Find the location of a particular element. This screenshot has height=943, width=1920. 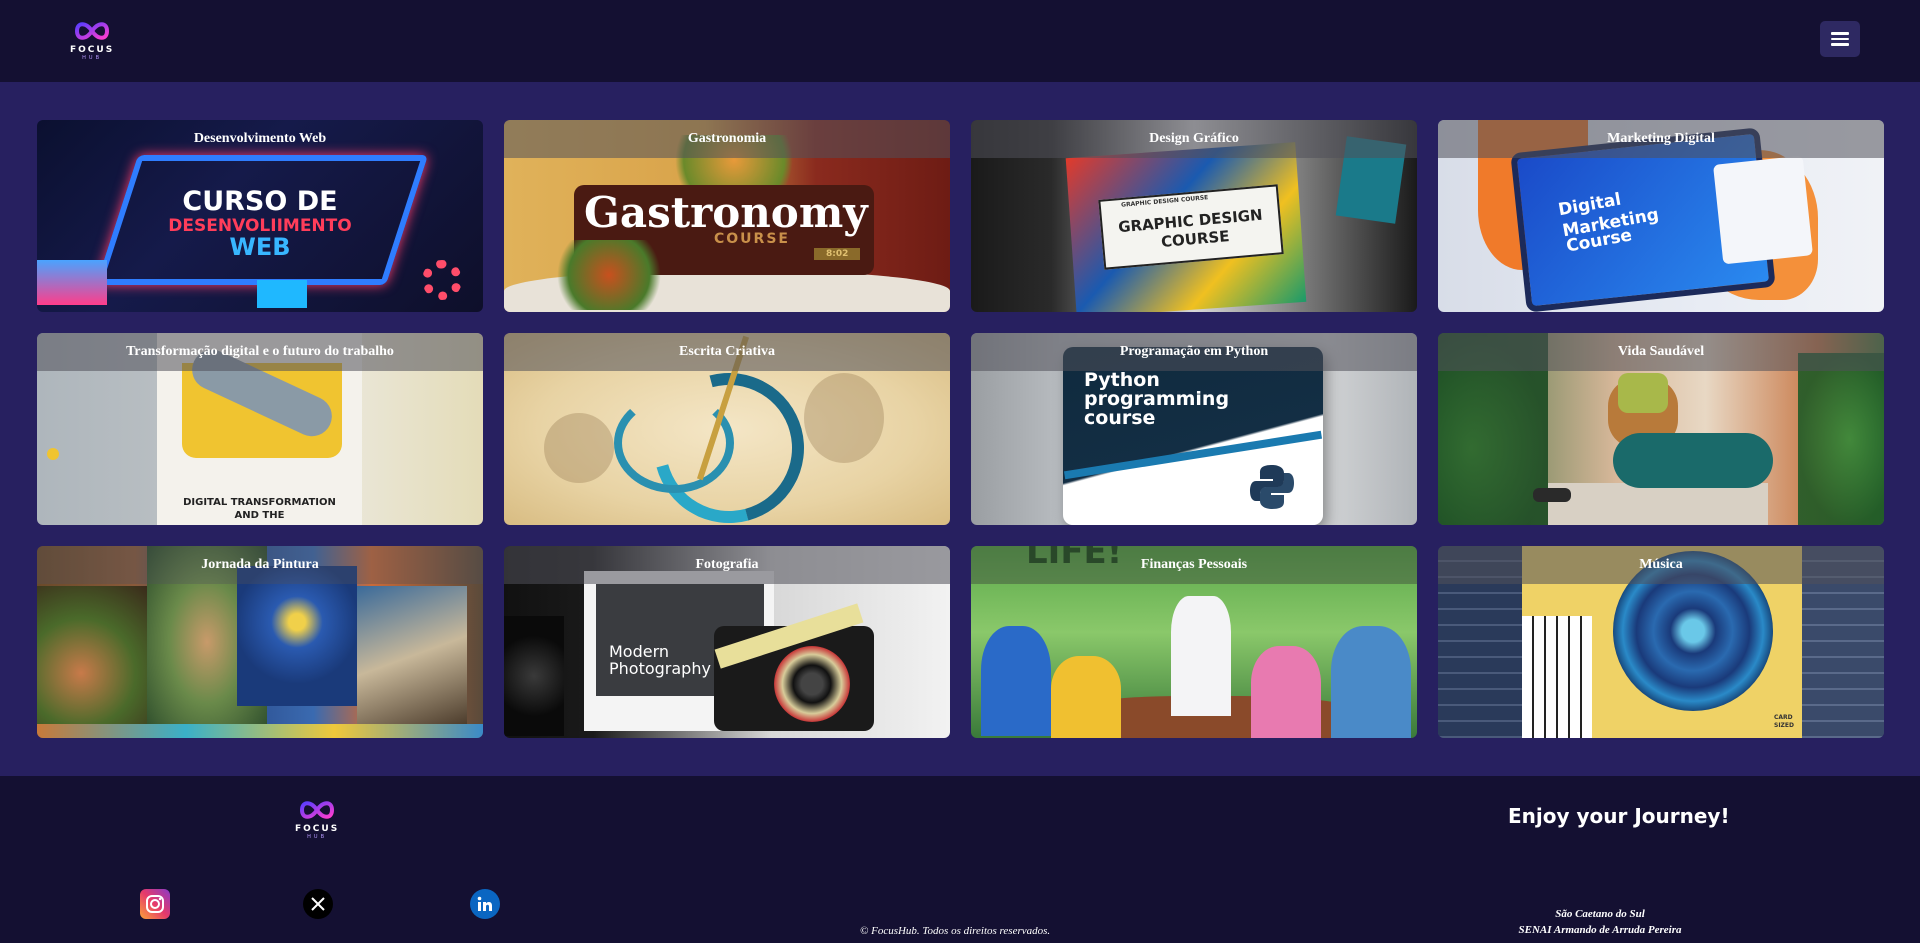

dumbbell-icon is located at coordinates (1552, 495).